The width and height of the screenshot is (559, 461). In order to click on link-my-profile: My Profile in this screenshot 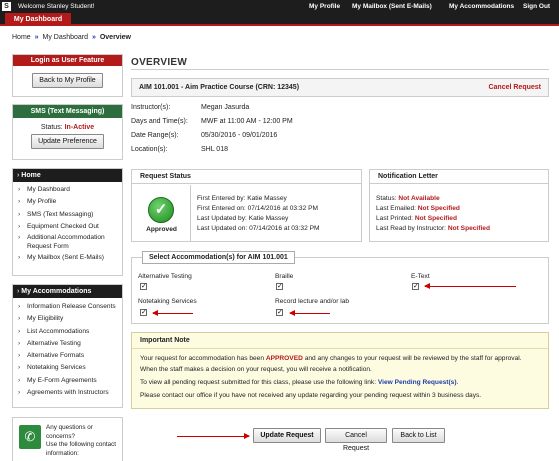, I will do `click(324, 6)`.